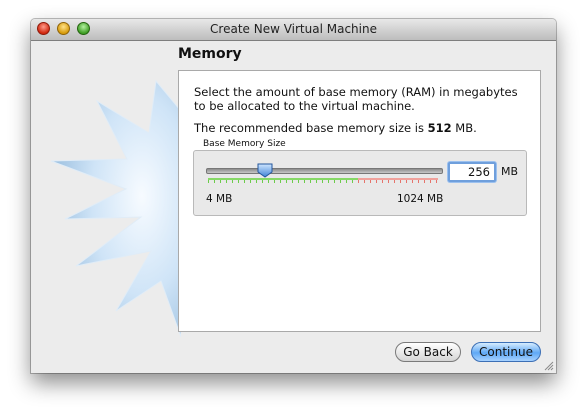 This screenshot has width=588, height=415. What do you see at coordinates (420, 199) in the screenshot?
I see `slider-max-label: 1024 MB` at bounding box center [420, 199].